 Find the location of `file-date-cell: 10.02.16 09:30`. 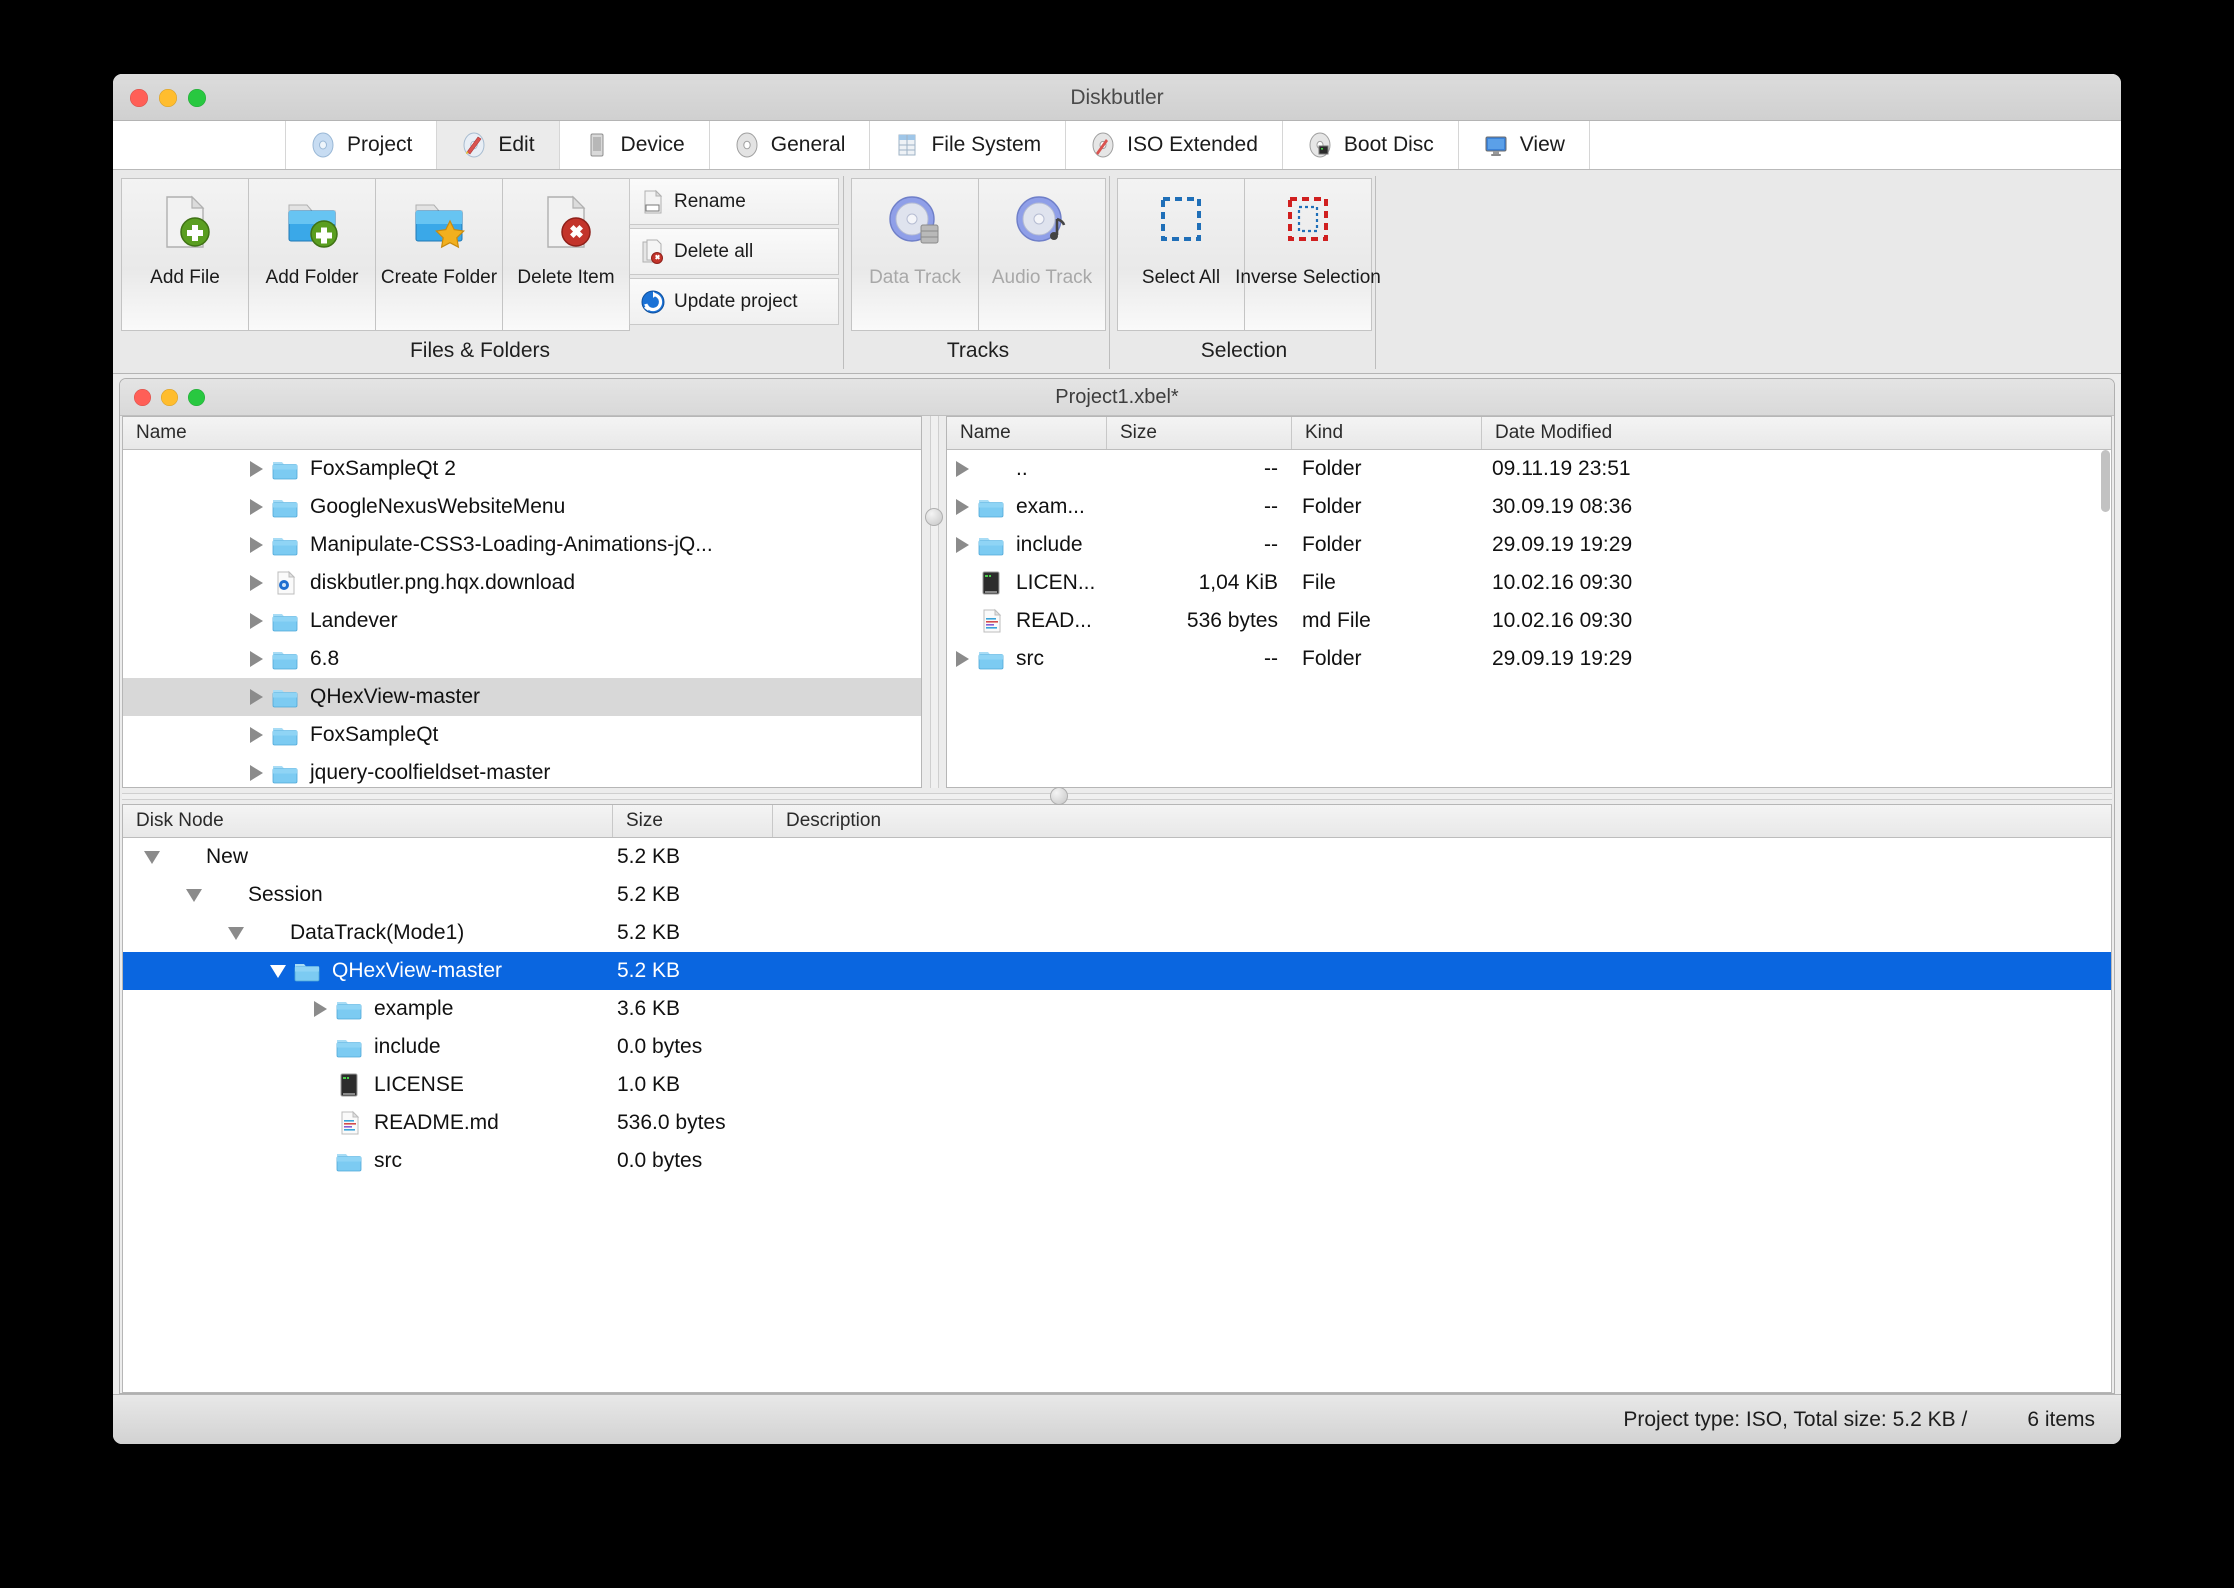

file-date-cell: 10.02.16 09:30 is located at coordinates (1562, 620).